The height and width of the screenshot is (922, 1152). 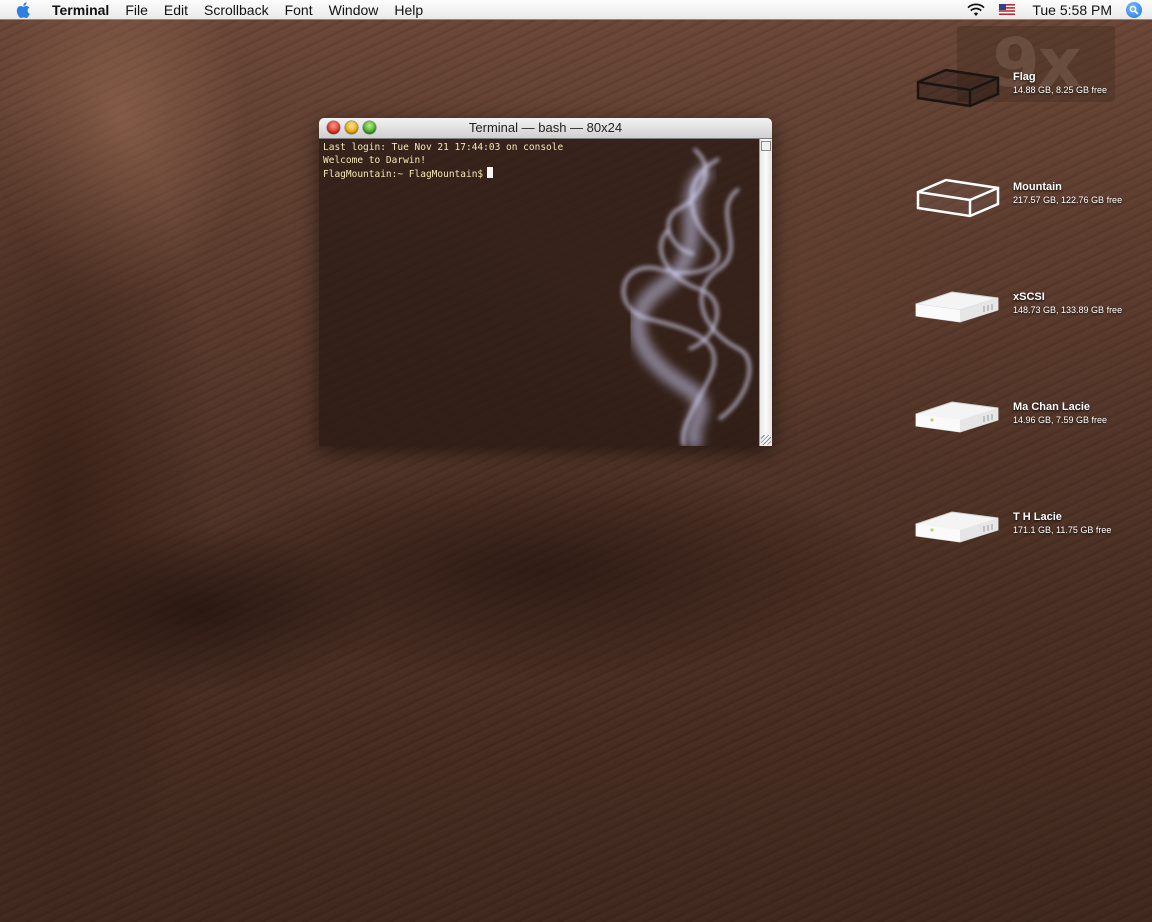 What do you see at coordinates (1134, 9) in the screenshot?
I see `spotlight-icon` at bounding box center [1134, 9].